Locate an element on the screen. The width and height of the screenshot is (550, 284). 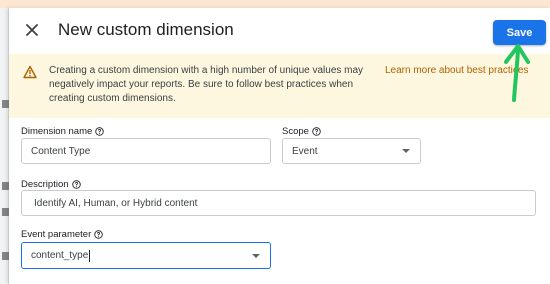
background-page-edge is located at coordinates (4, 146).